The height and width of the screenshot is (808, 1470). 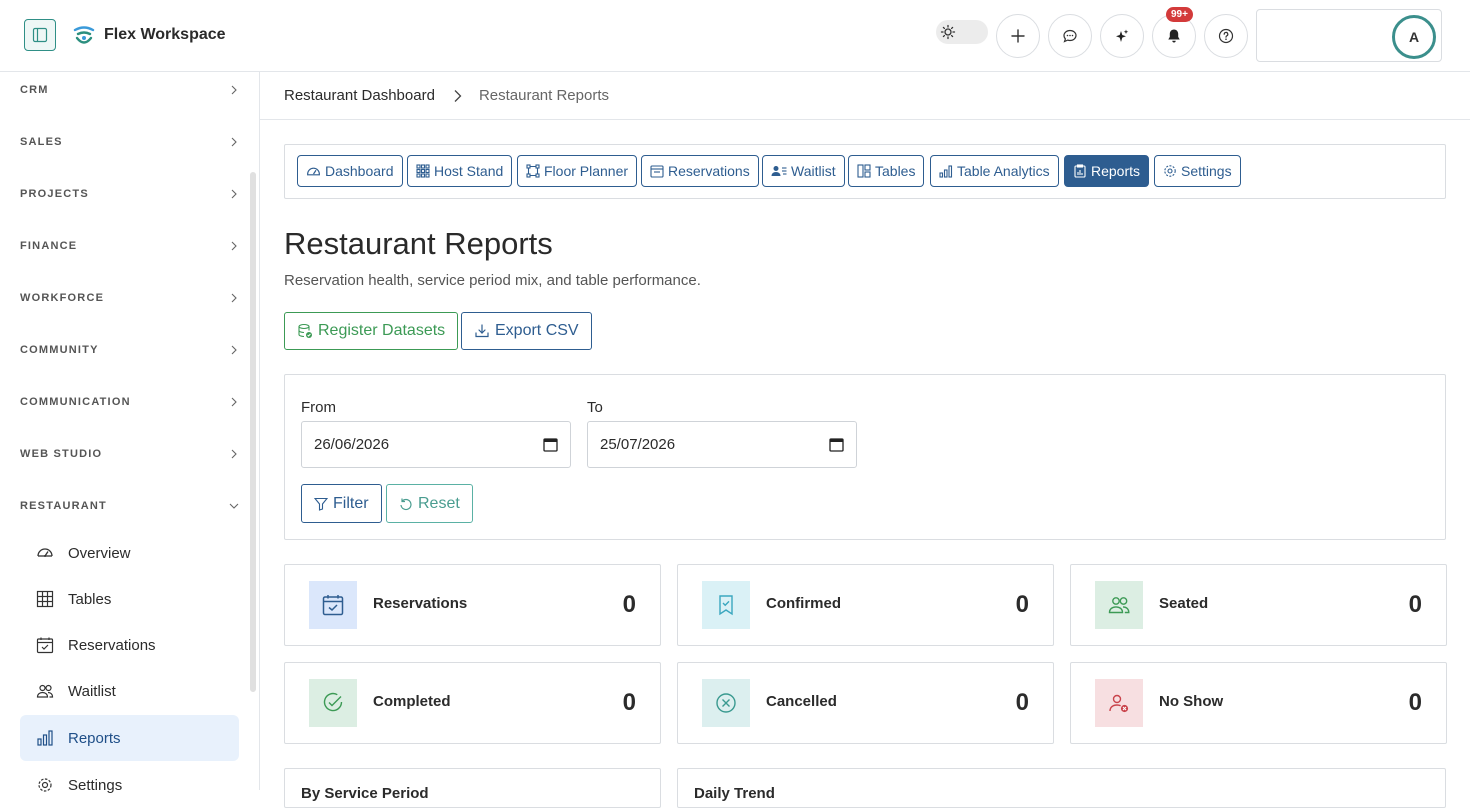 I want to click on tab-dashboard: Dashboard, so click(x=350, y=171).